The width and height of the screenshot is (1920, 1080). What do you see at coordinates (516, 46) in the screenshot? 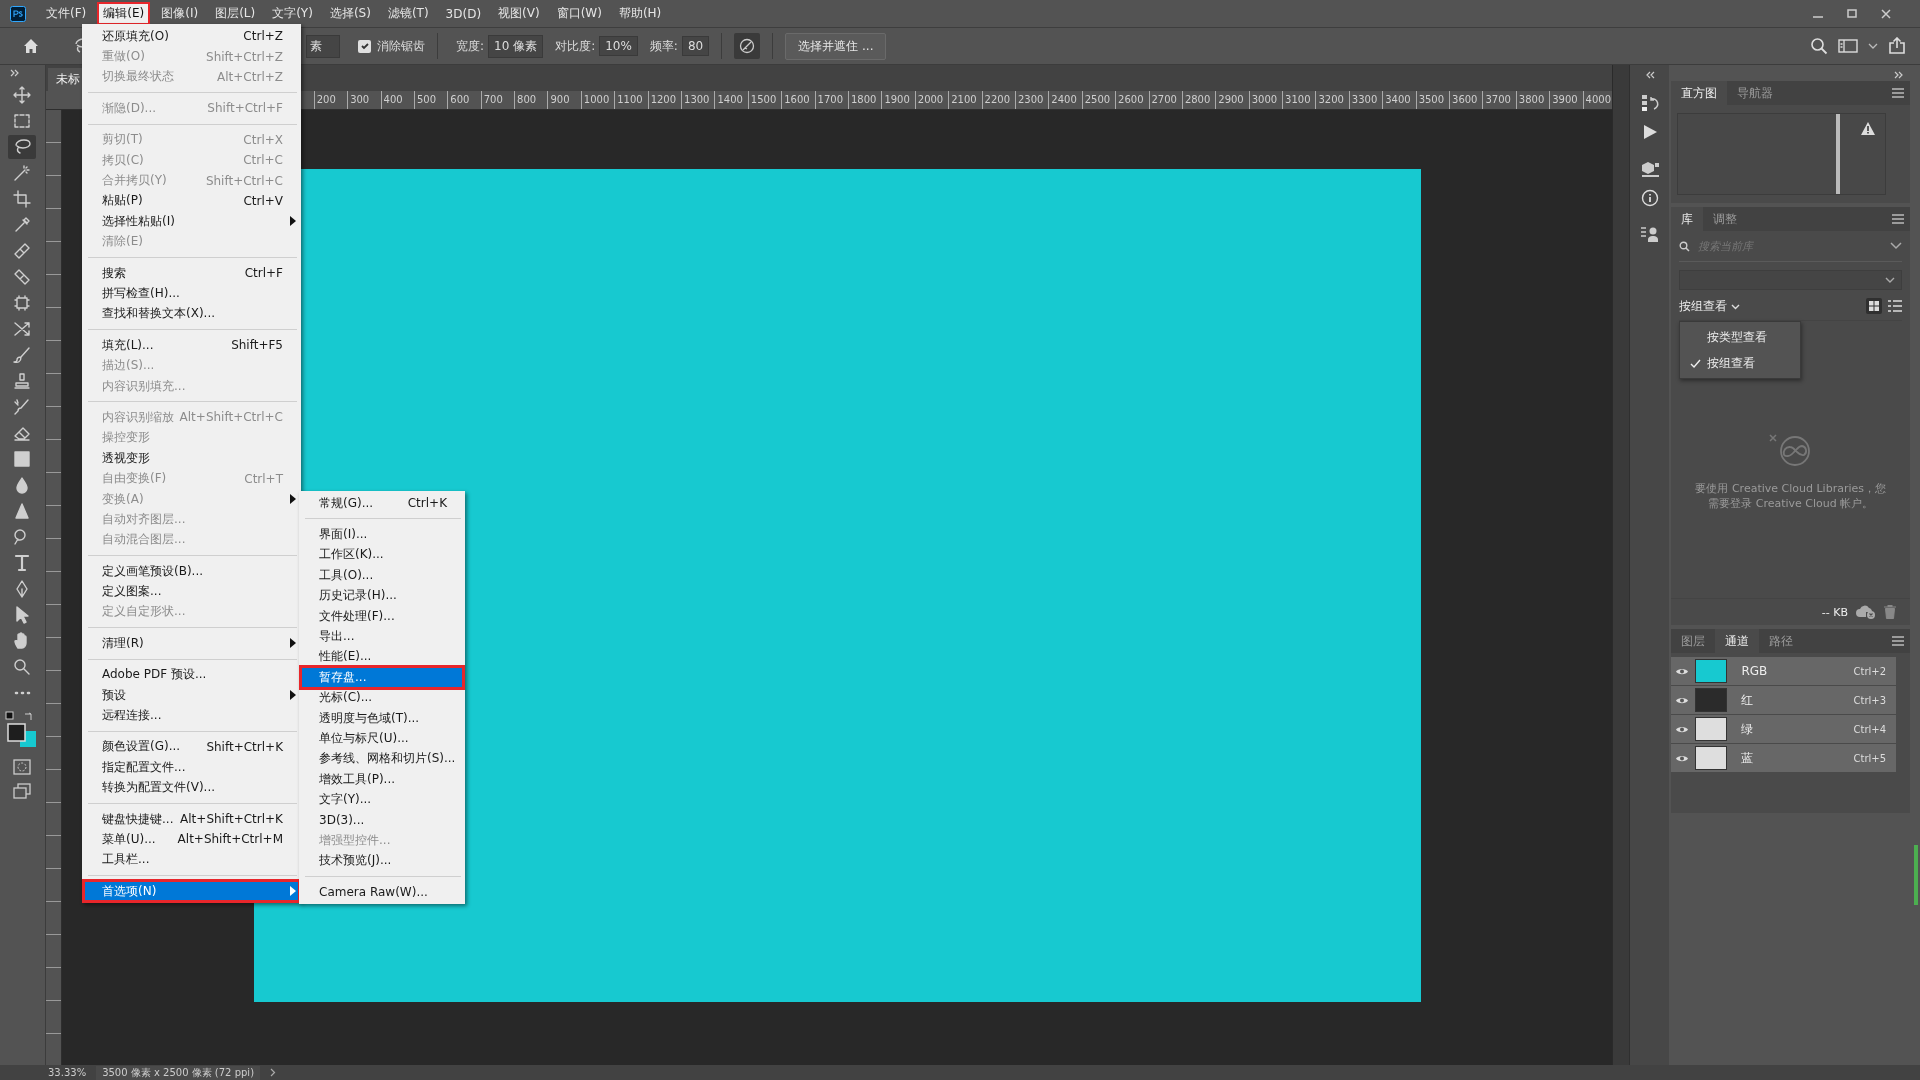
I see `input-field: 10 像素` at bounding box center [516, 46].